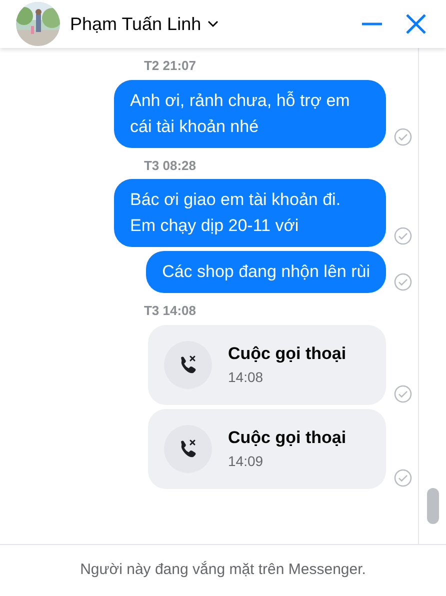  What do you see at coordinates (246, 461) in the screenshot?
I see `call-time: 14:09` at bounding box center [246, 461].